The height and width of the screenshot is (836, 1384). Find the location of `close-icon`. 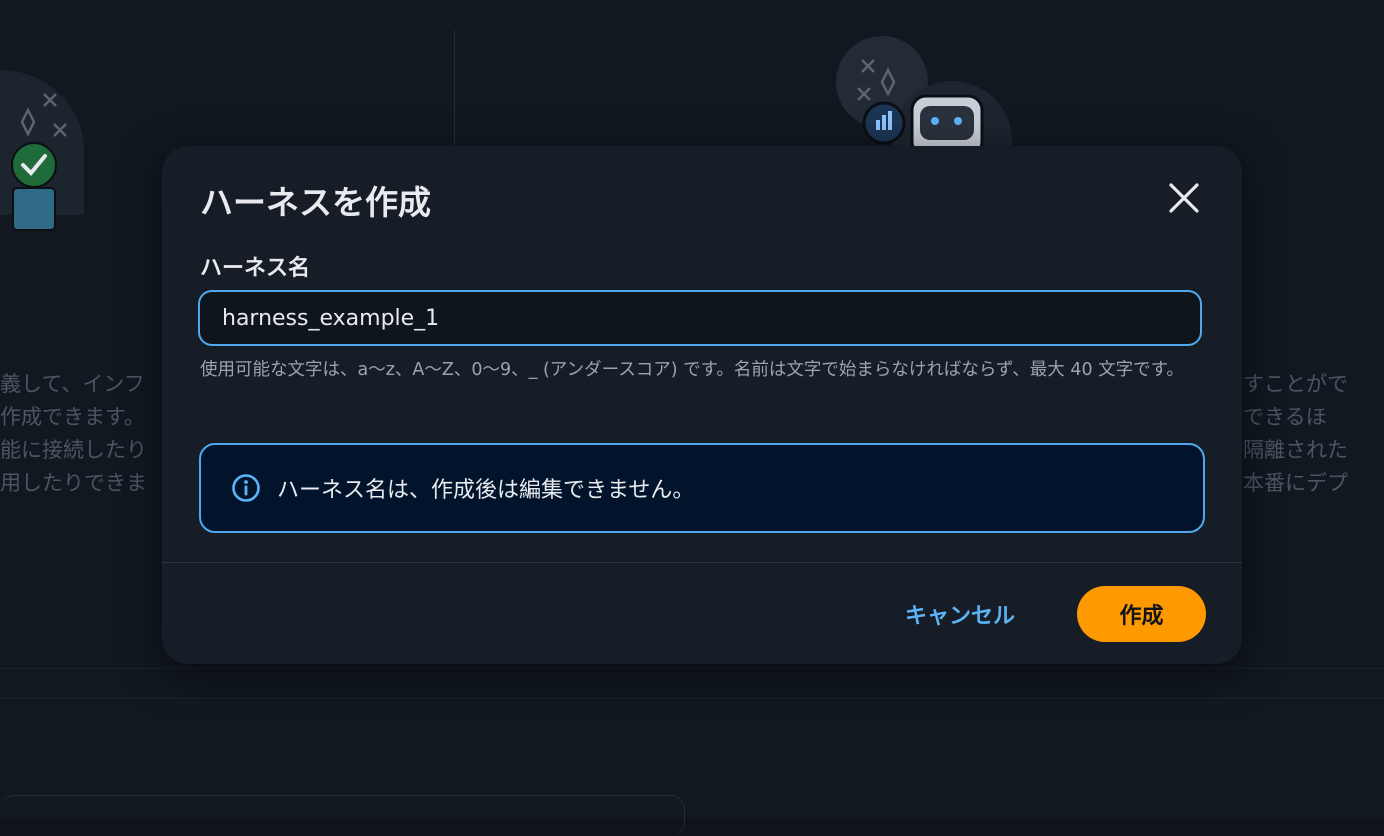

close-icon is located at coordinates (1184, 198).